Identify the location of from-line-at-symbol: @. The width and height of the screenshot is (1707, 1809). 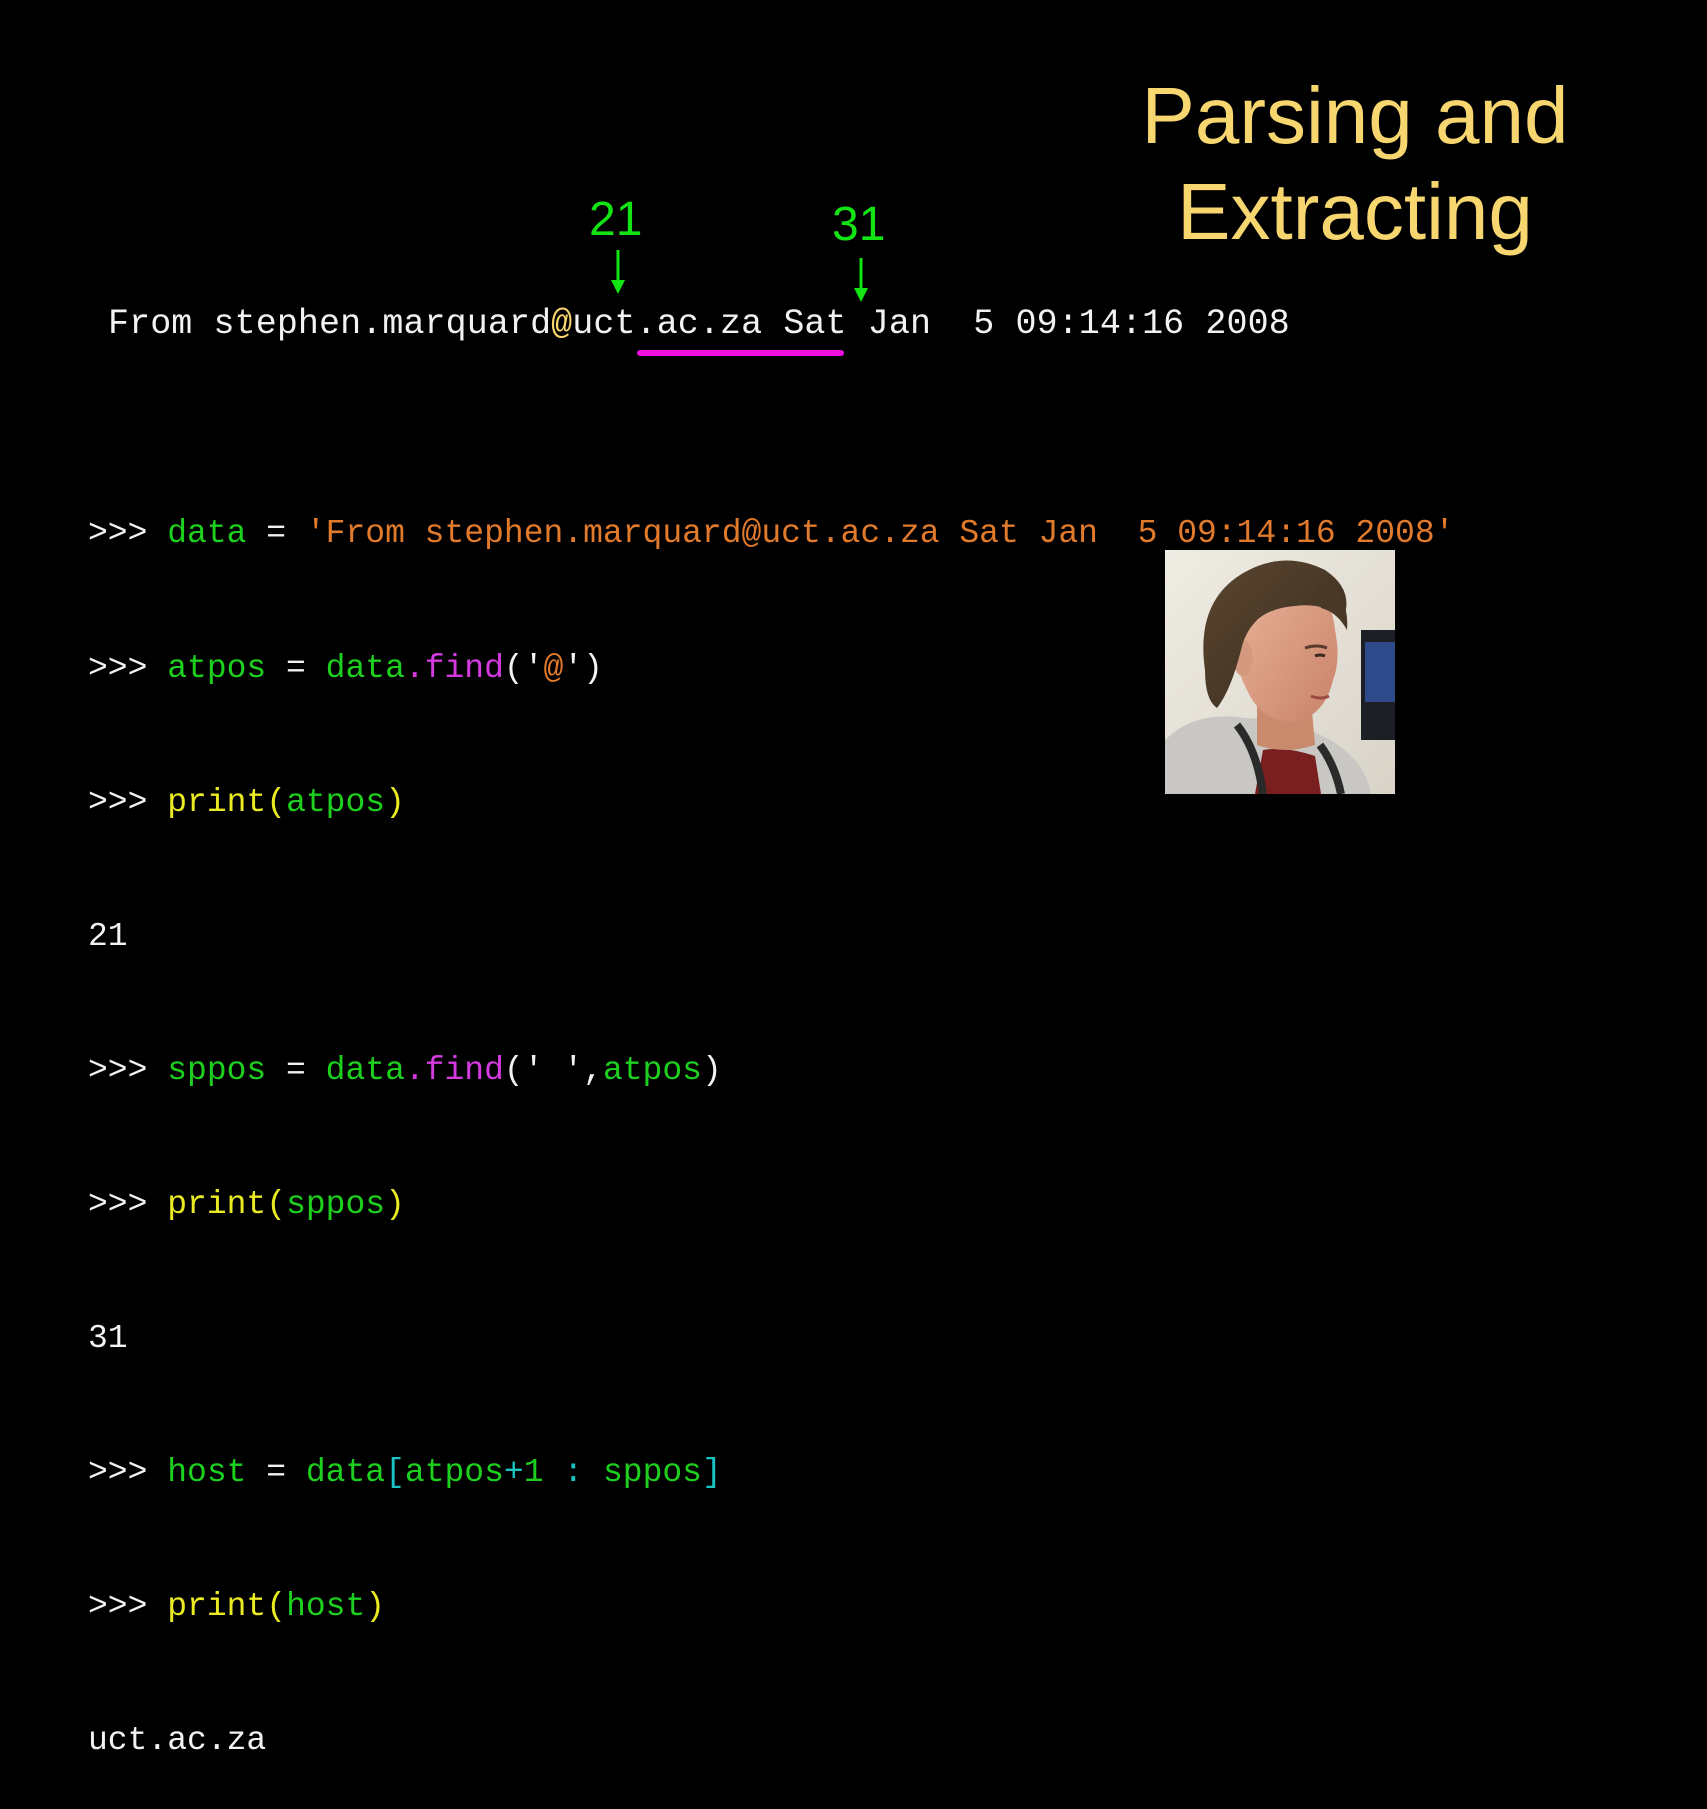
(562, 324).